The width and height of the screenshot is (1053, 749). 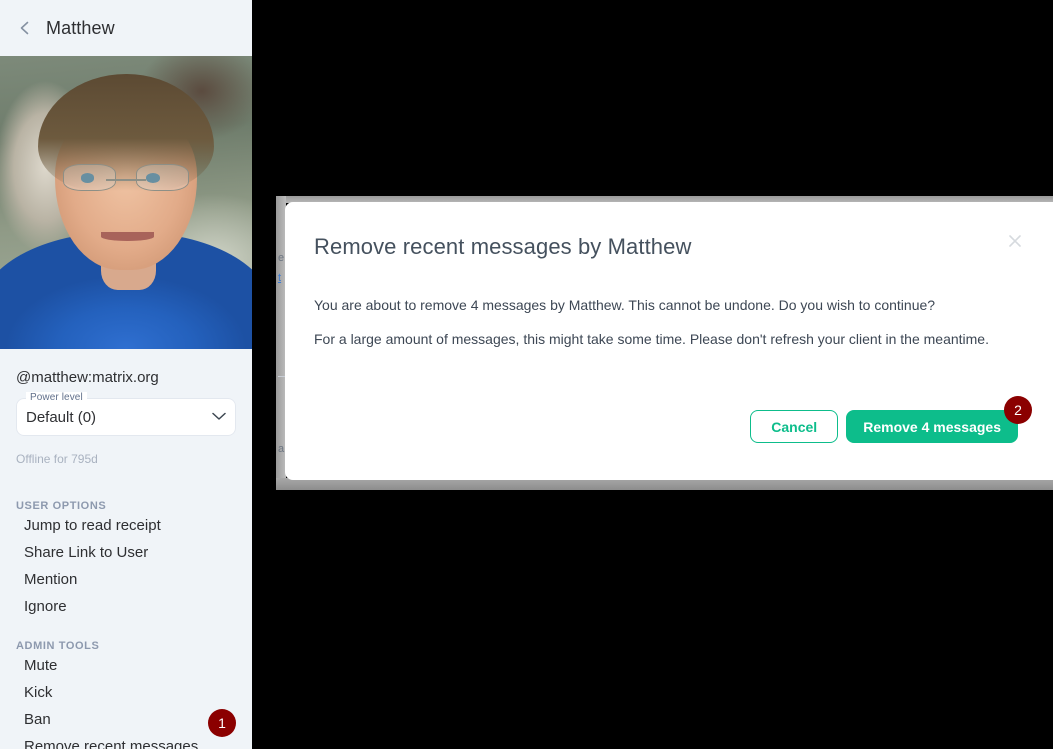 What do you see at coordinates (126, 28) in the screenshot?
I see `panel-header: Matthew` at bounding box center [126, 28].